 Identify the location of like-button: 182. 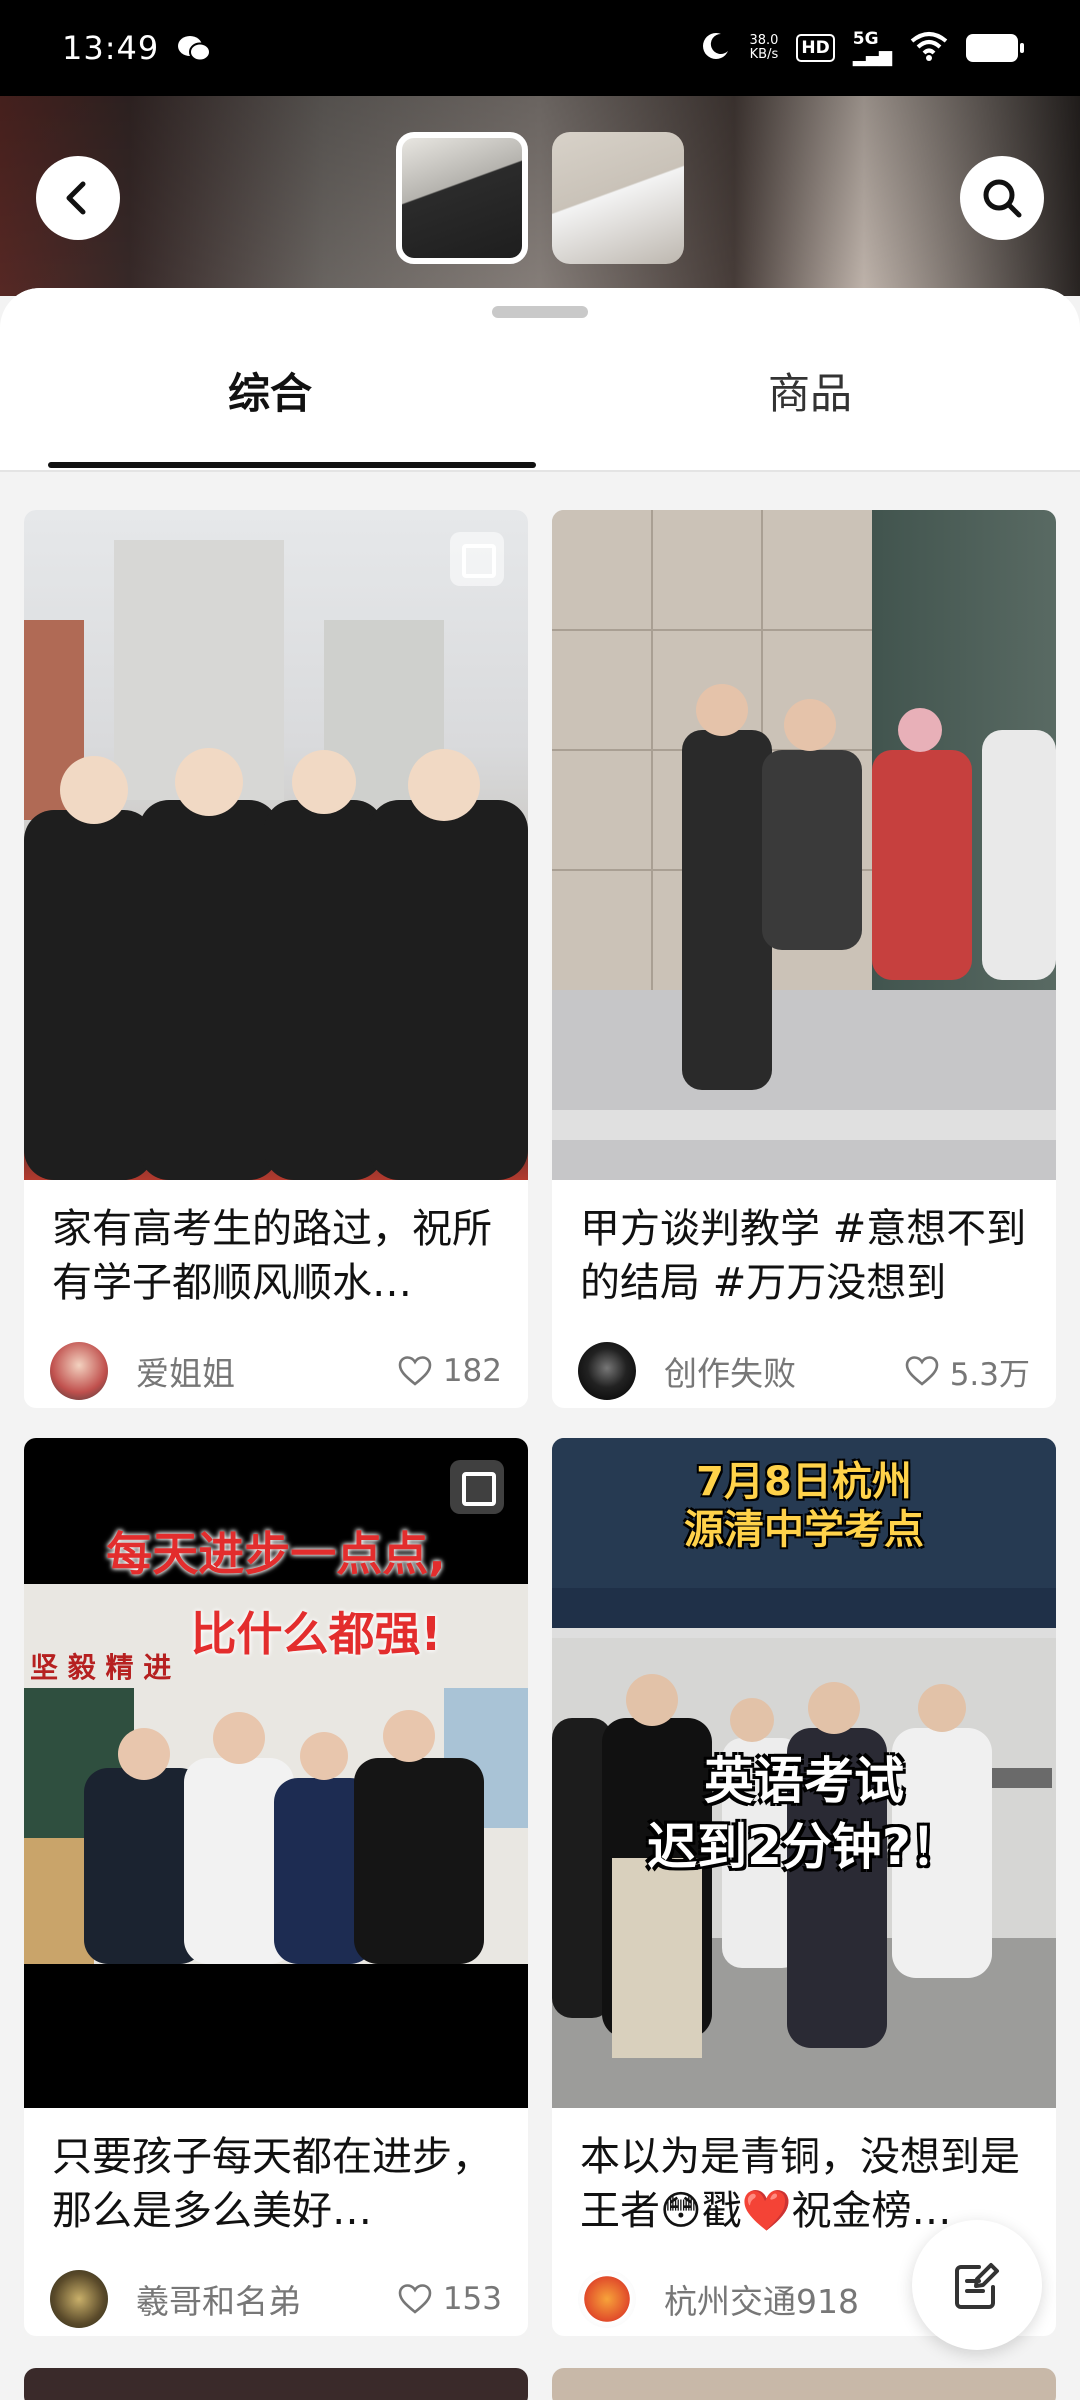
(449, 1371).